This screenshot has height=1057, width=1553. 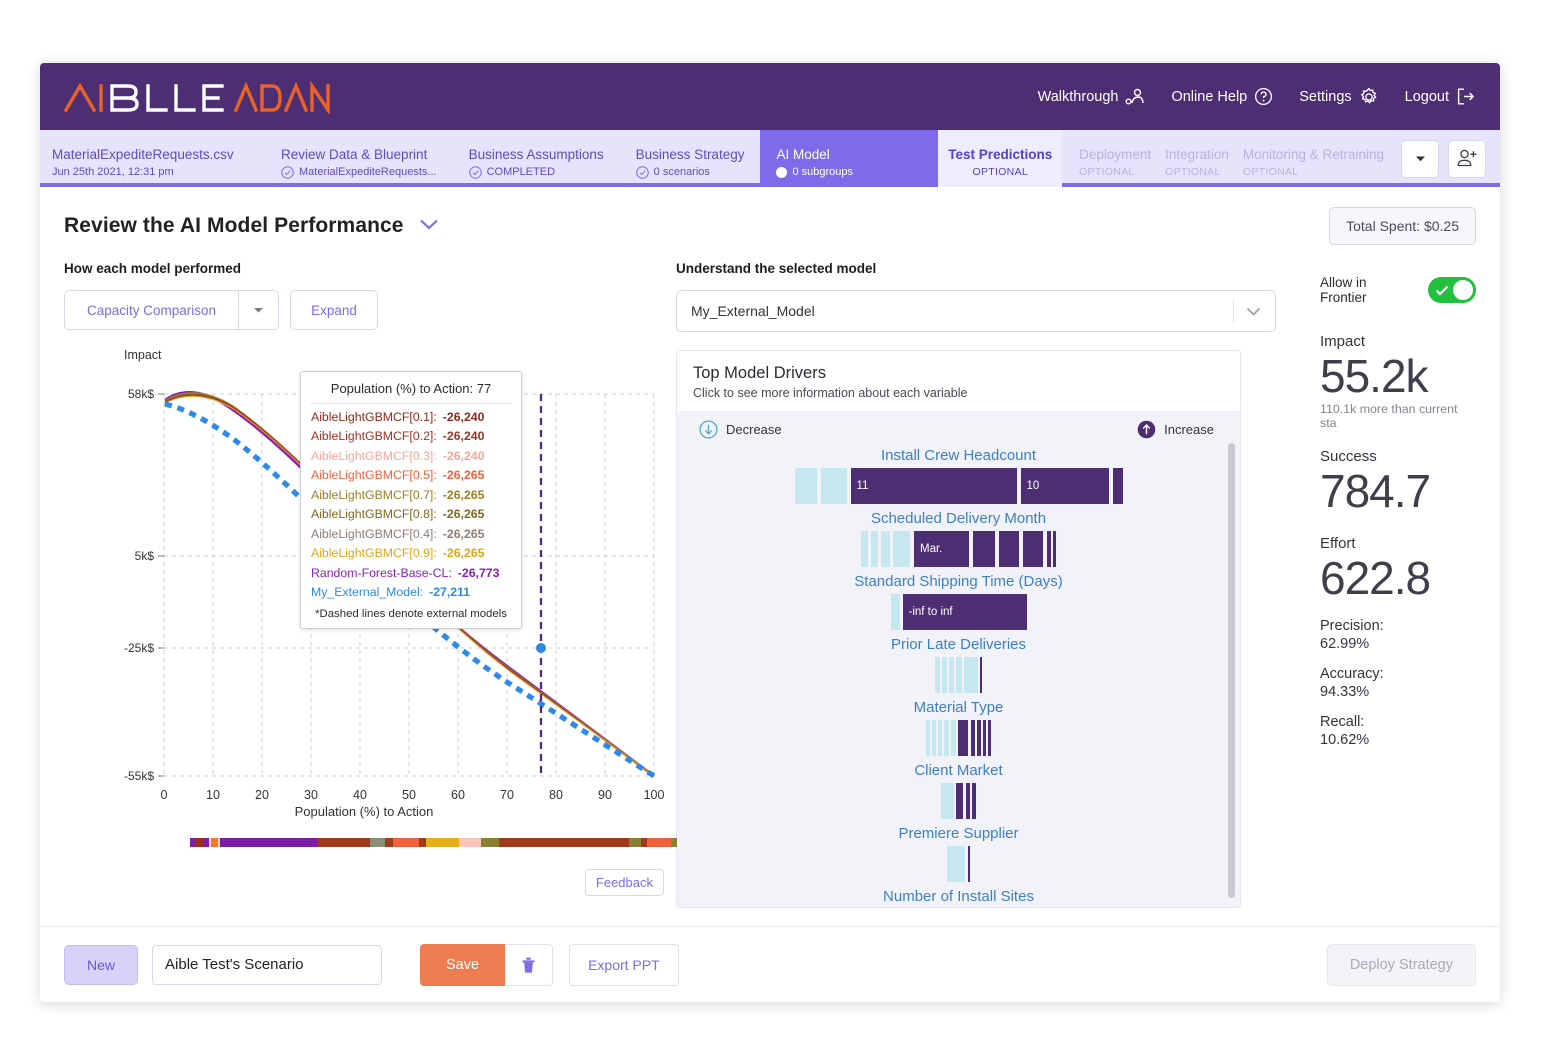 I want to click on model-select: My_External_Model, so click(x=976, y=311).